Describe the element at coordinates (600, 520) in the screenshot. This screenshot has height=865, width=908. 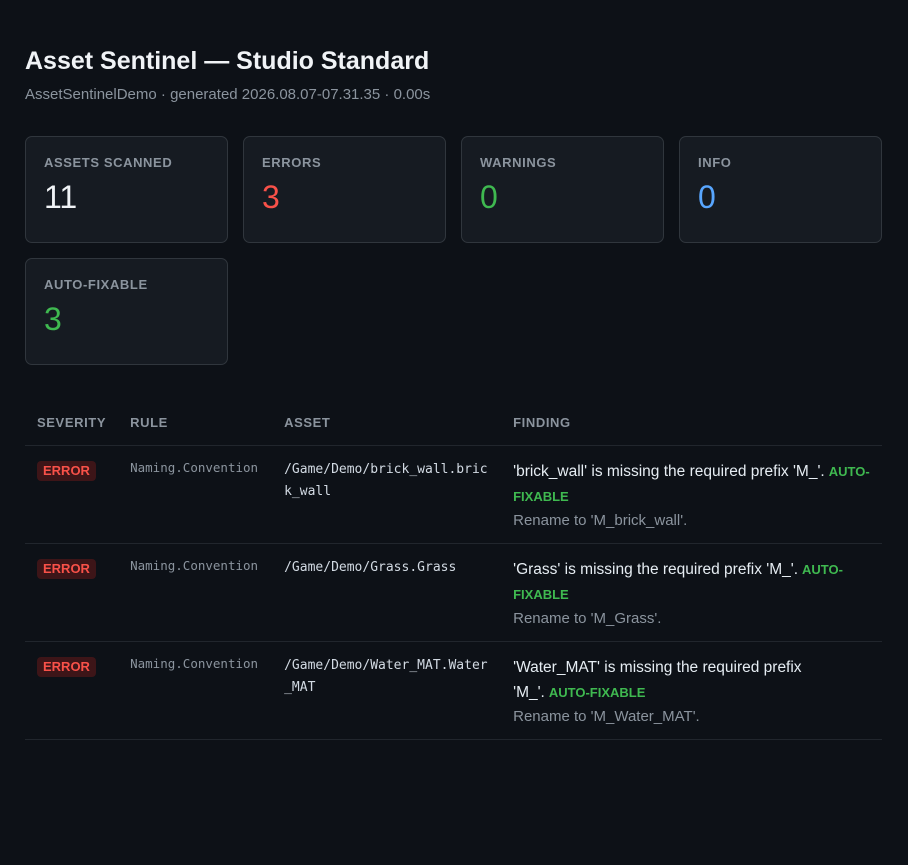
I see `fix-hint: Rename to 'M_brick_wall'.` at that location.